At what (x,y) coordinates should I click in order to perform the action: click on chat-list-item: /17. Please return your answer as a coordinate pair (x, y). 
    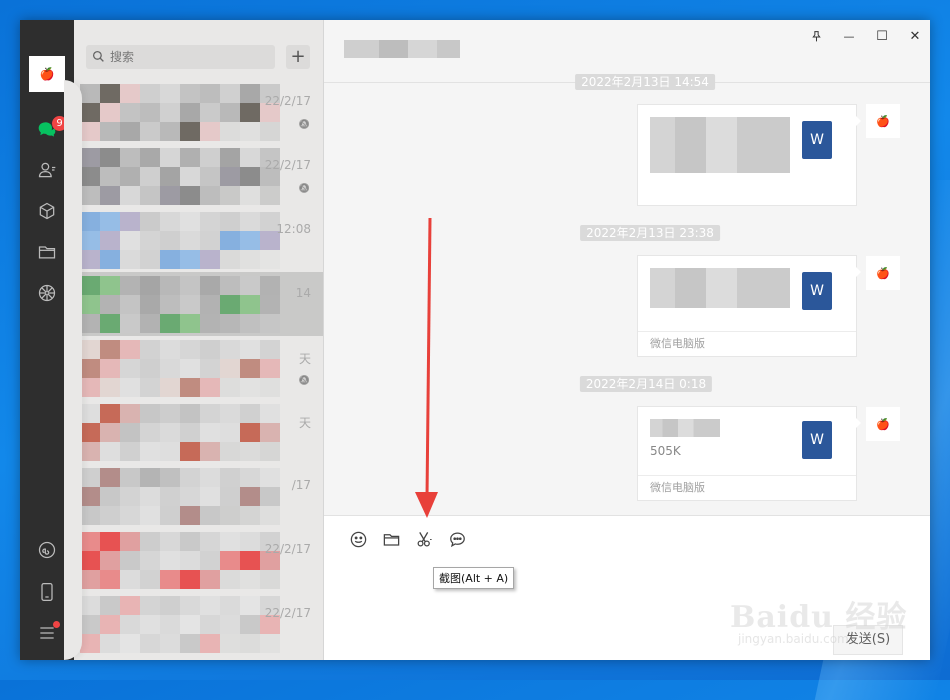
    Looking at the image, I should click on (198, 496).